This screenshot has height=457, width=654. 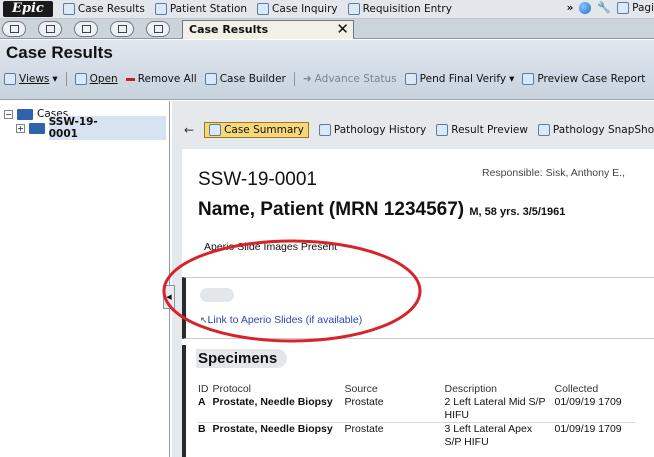 I want to click on section-header-pill, so click(x=217, y=295).